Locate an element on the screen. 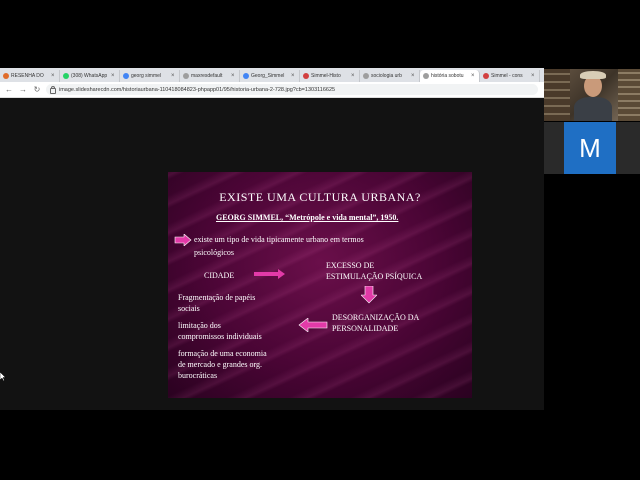 The height and width of the screenshot is (480, 640). participant-tile: M is located at coordinates (592, 148).